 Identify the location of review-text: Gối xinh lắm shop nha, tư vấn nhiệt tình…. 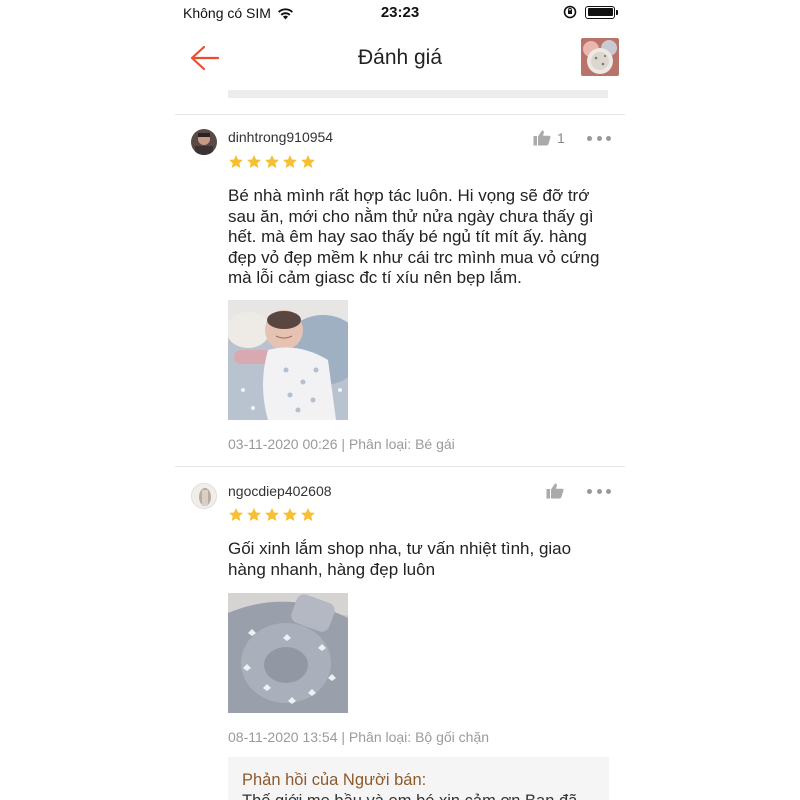
(418, 559).